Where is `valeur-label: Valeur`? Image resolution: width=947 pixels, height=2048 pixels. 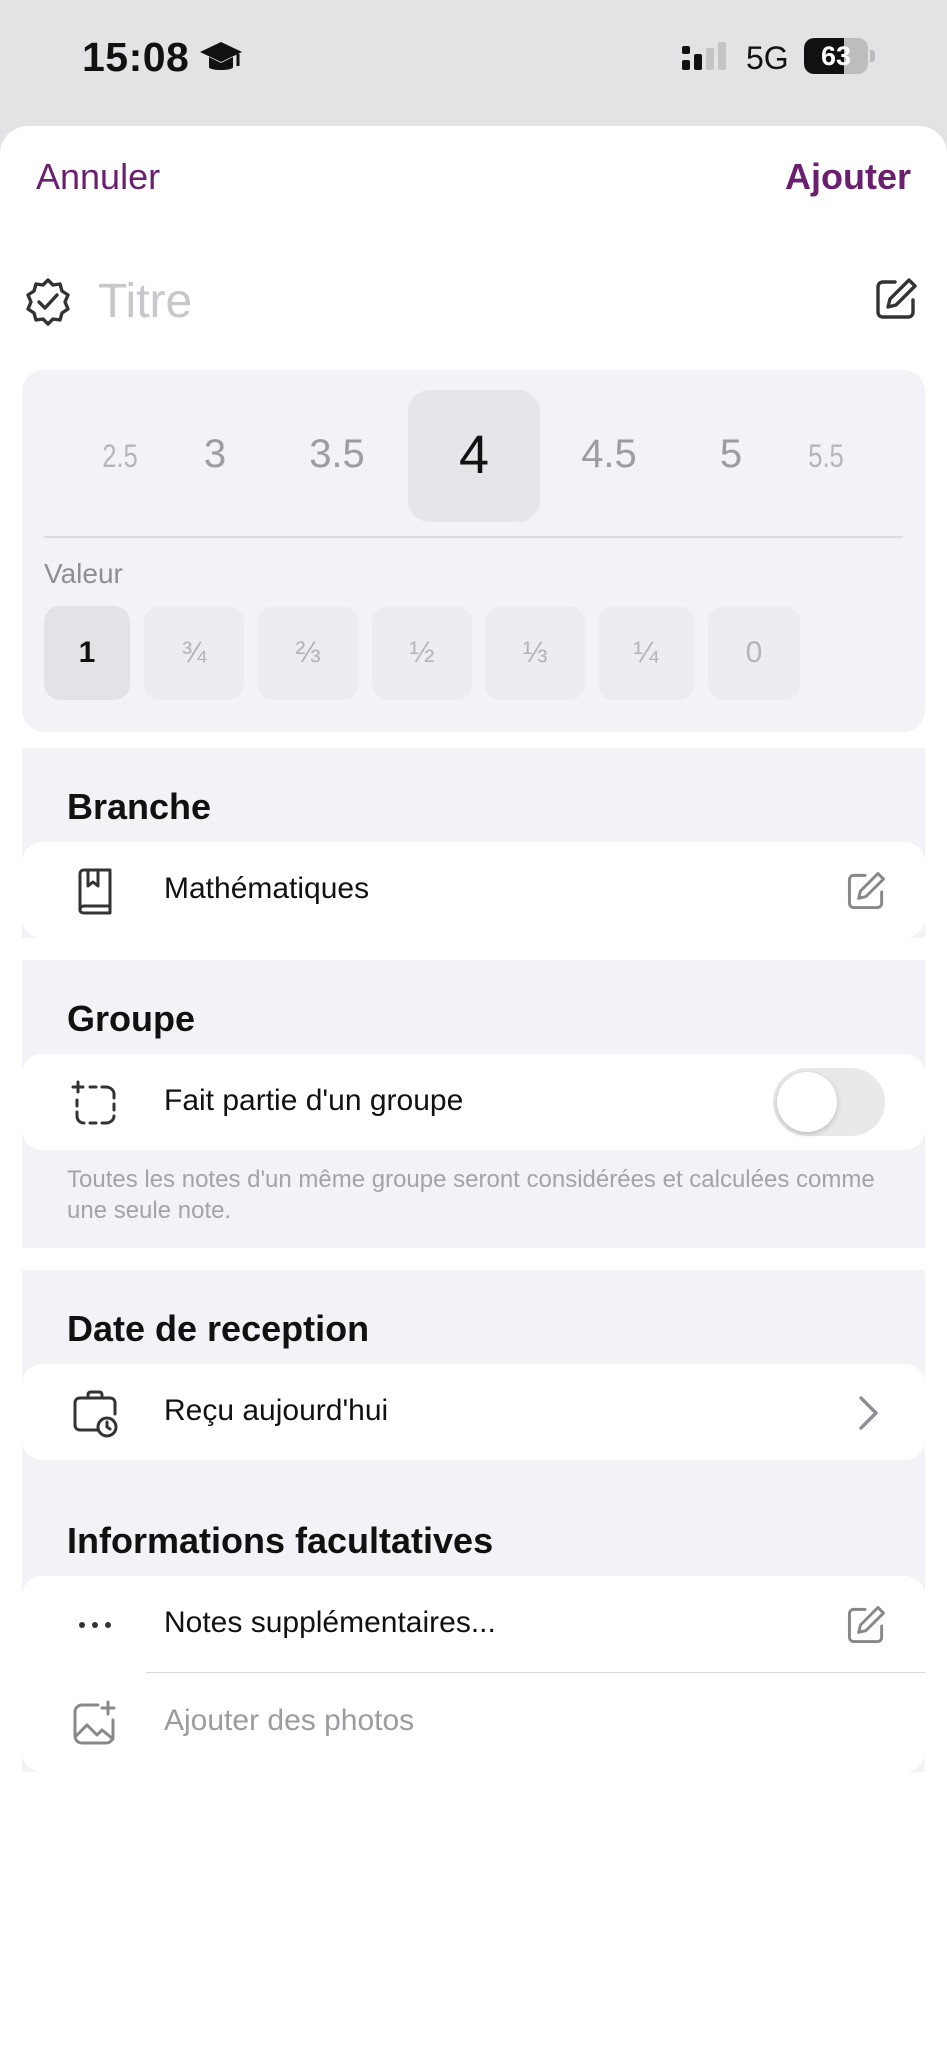 valeur-label: Valeur is located at coordinates (83, 573).